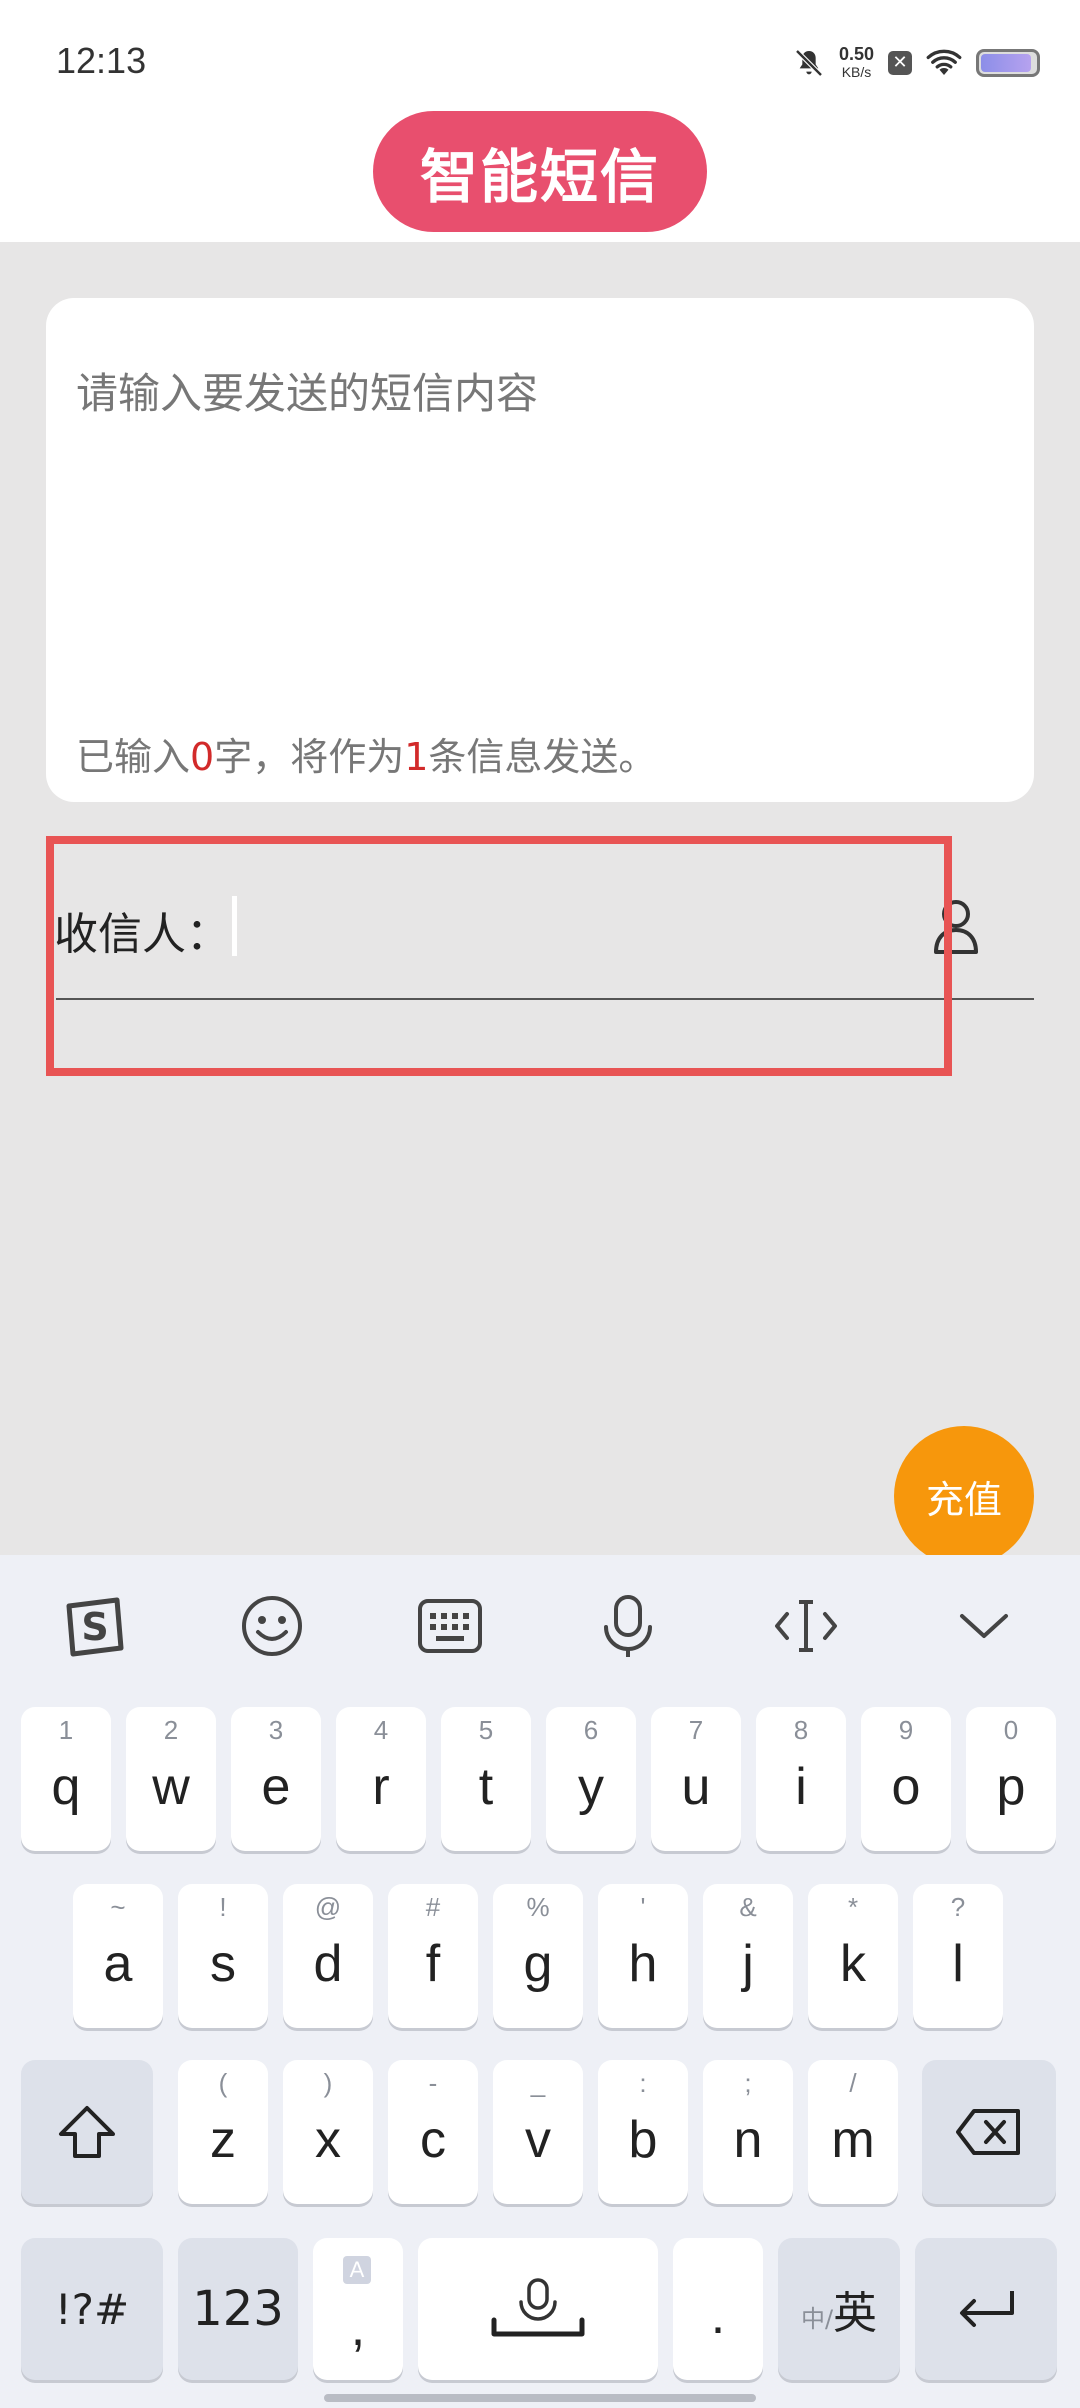  Describe the element at coordinates (433, 2132) in the screenshot. I see `key-c: -c` at that location.